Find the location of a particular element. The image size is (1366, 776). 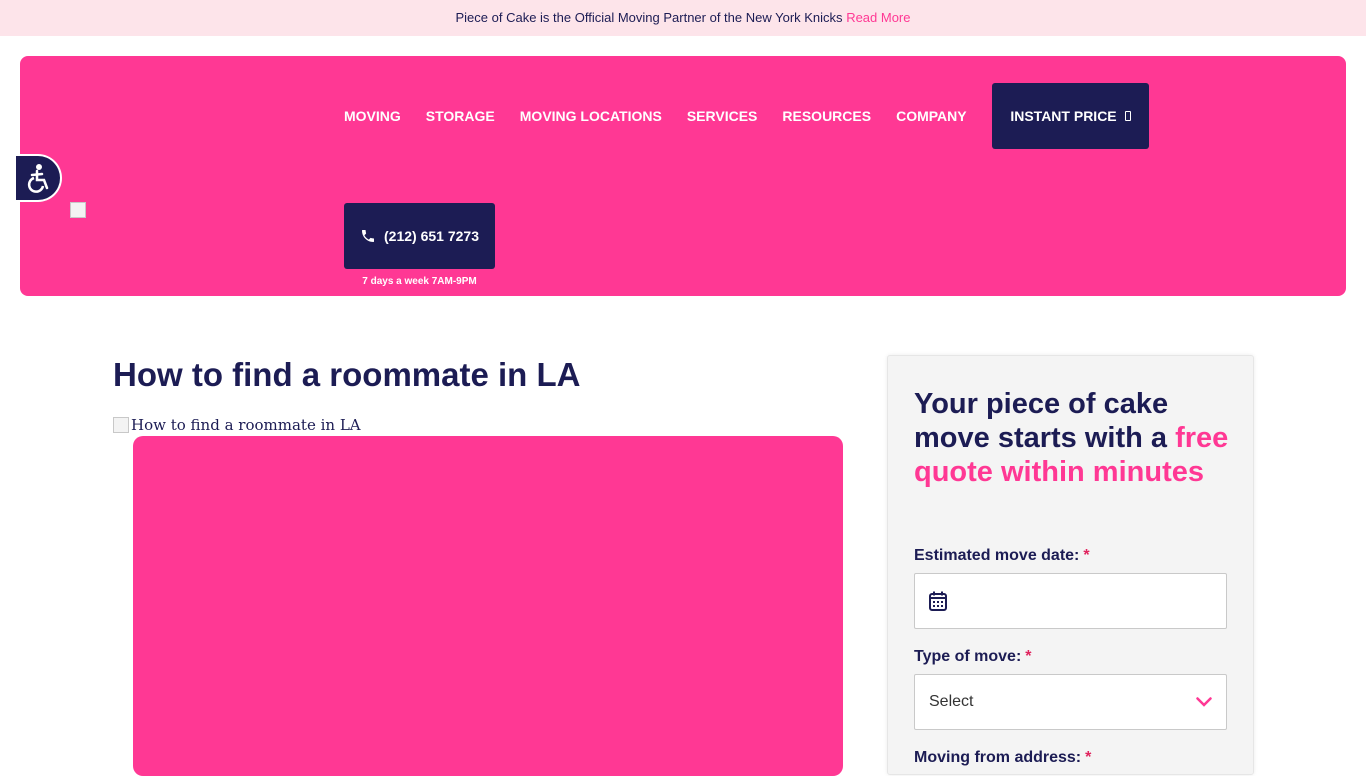

moving-from-label: Moving from address: * is located at coordinates (1002, 758).